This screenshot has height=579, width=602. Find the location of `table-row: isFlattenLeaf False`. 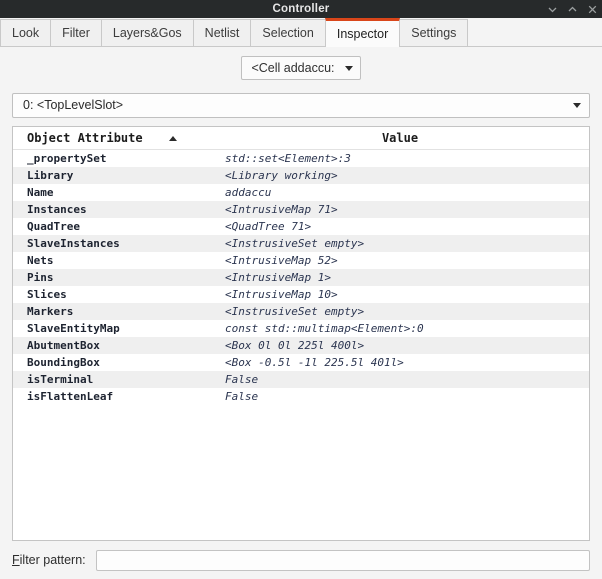

table-row: isFlattenLeaf False is located at coordinates (301, 396).